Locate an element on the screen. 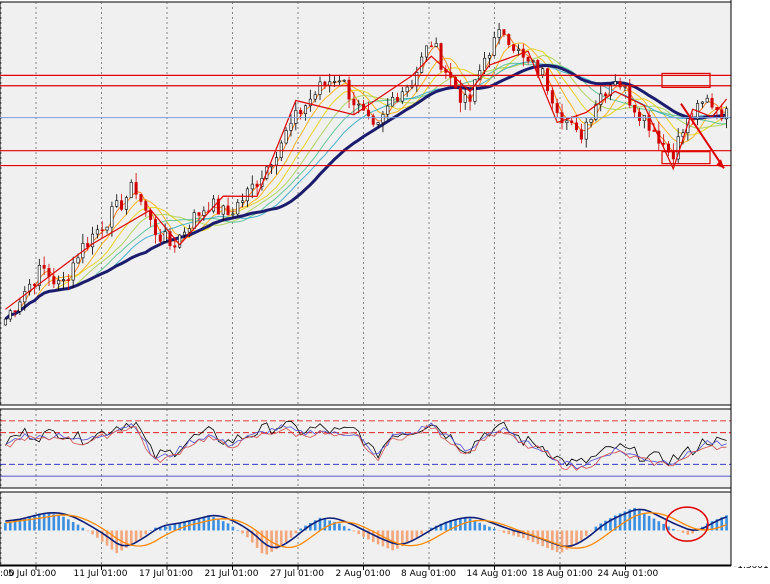  y-axis-strip is located at coordinates (750, 283).